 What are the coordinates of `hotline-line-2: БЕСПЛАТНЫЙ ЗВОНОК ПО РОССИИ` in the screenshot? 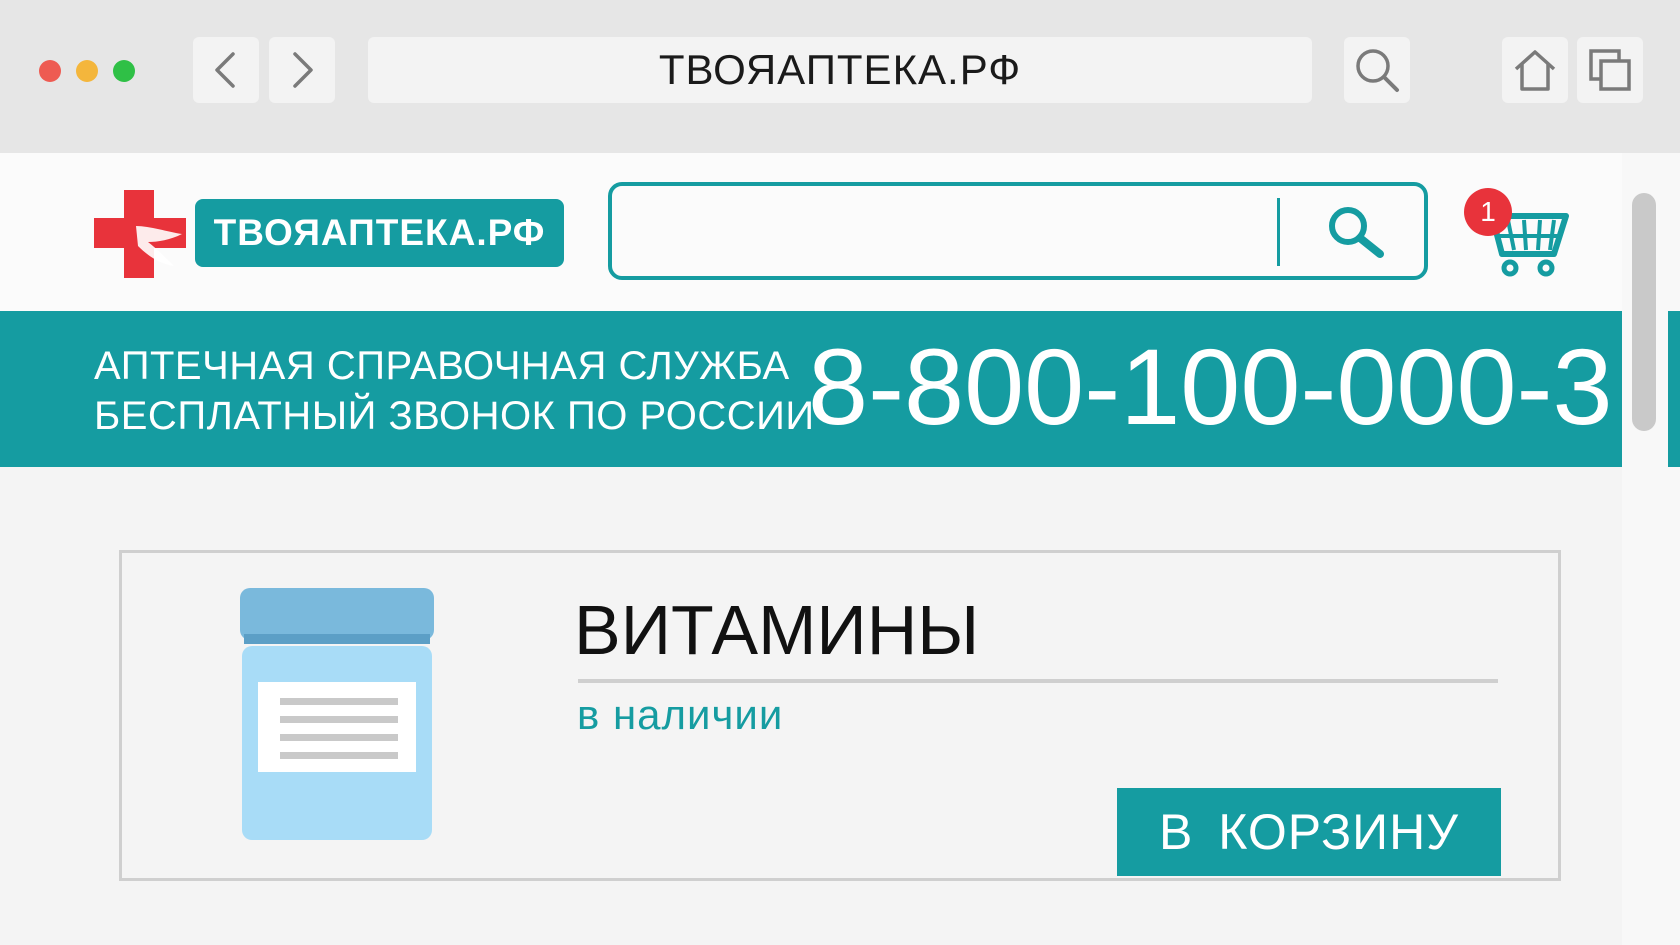 It's located at (454, 416).